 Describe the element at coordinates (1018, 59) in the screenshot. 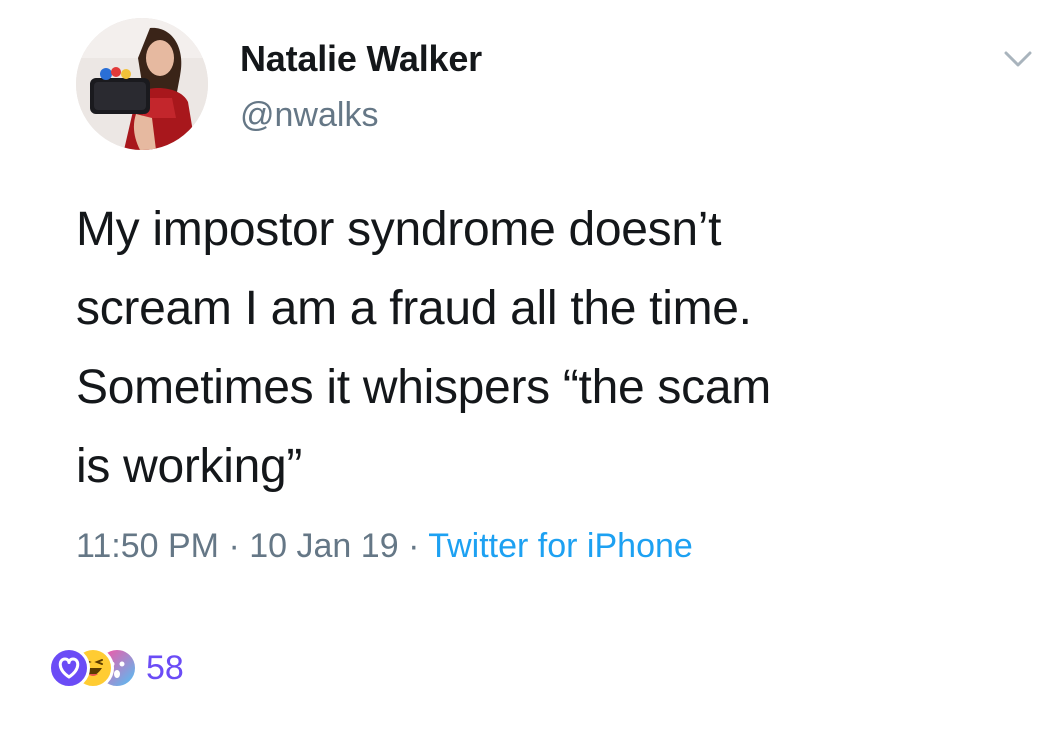

I see `chevron-down-icon` at that location.